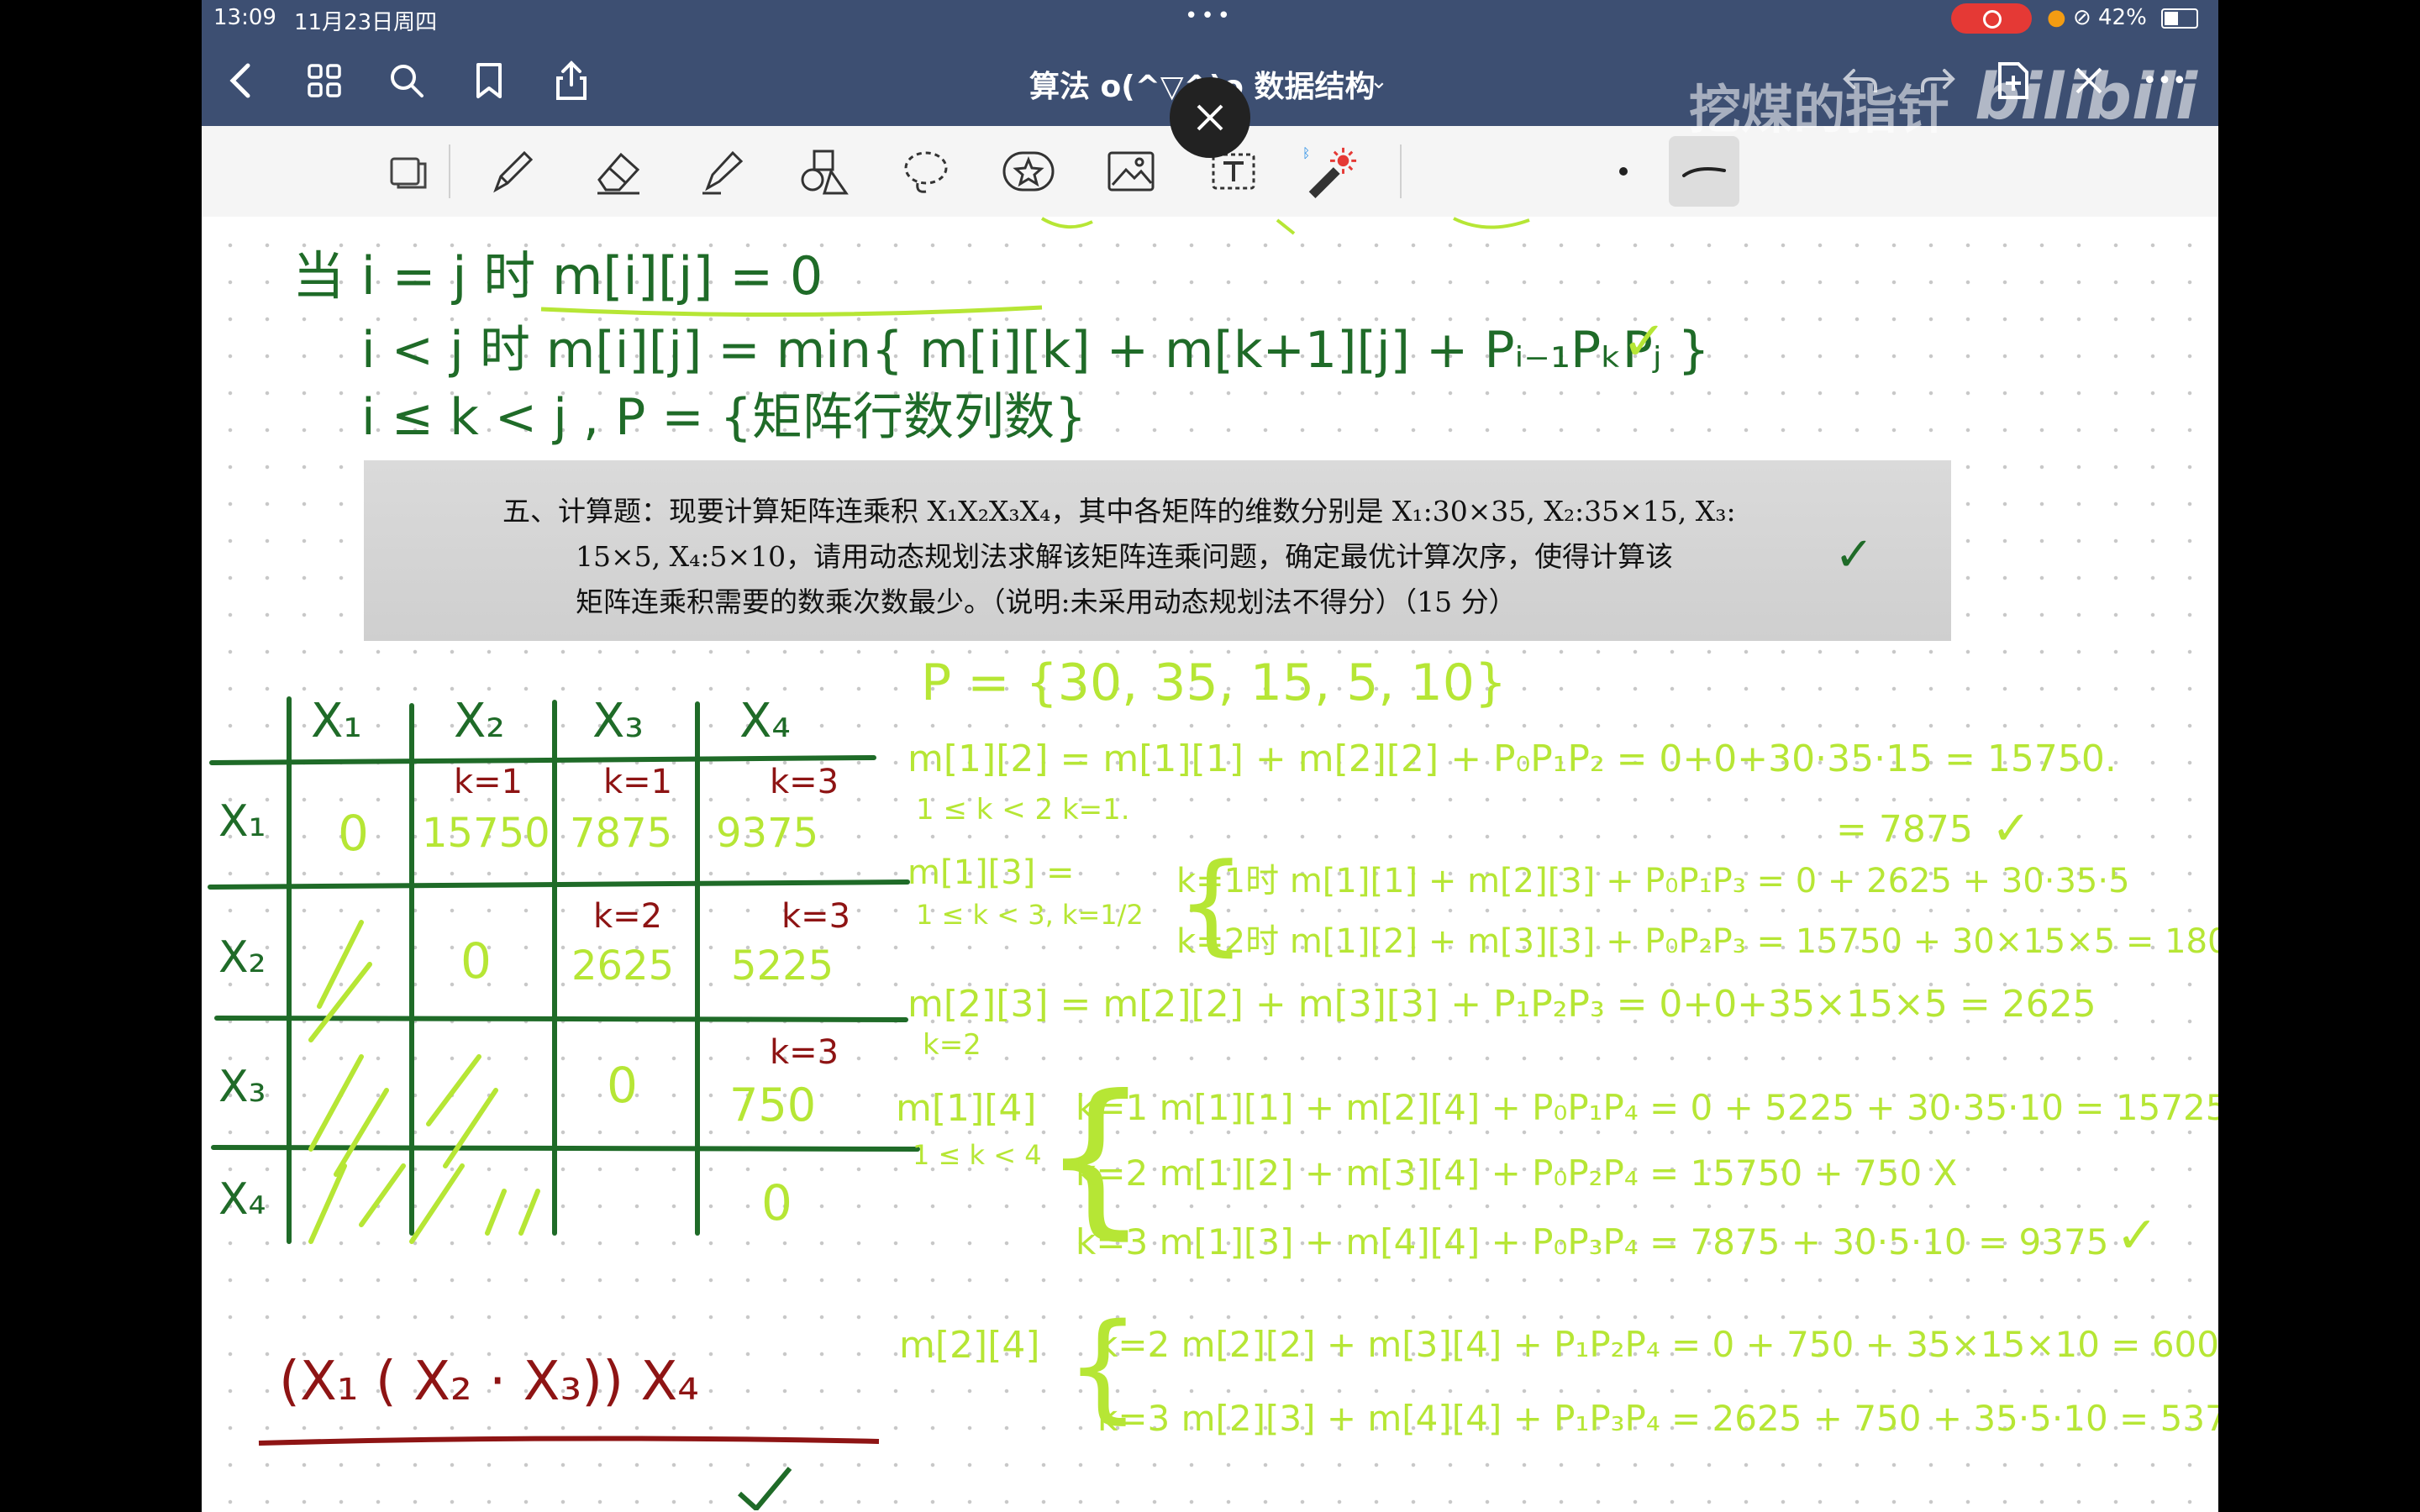 Image resolution: width=2420 pixels, height=1512 pixels. Describe the element at coordinates (337, 721) in the screenshot. I see `col-header-x1: X₁` at that location.